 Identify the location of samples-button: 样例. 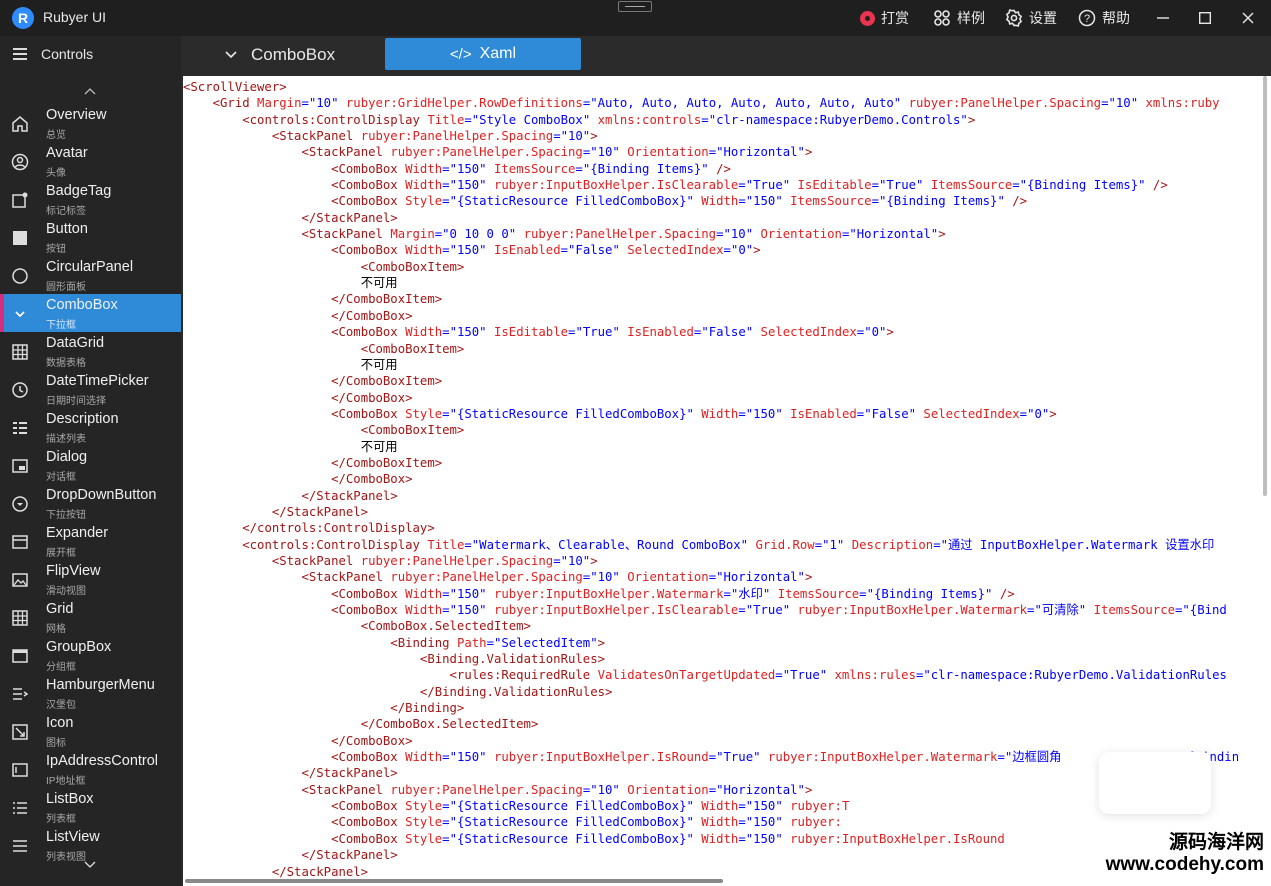
(959, 18).